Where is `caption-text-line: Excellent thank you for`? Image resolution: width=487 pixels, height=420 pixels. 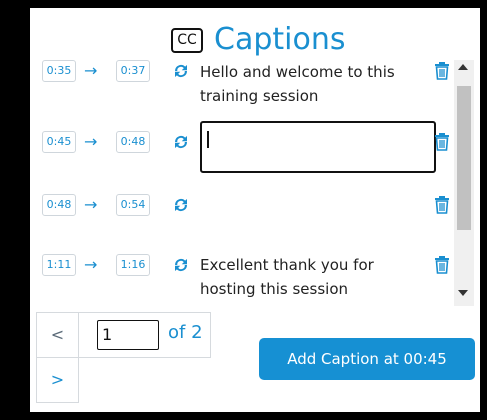 caption-text-line: Excellent thank you for is located at coordinates (287, 265).